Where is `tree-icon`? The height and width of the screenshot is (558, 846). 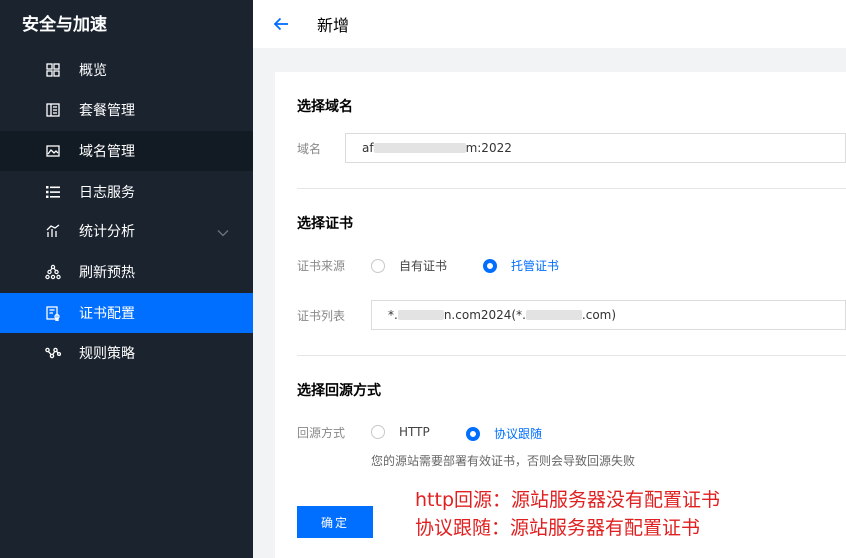 tree-icon is located at coordinates (53, 272).